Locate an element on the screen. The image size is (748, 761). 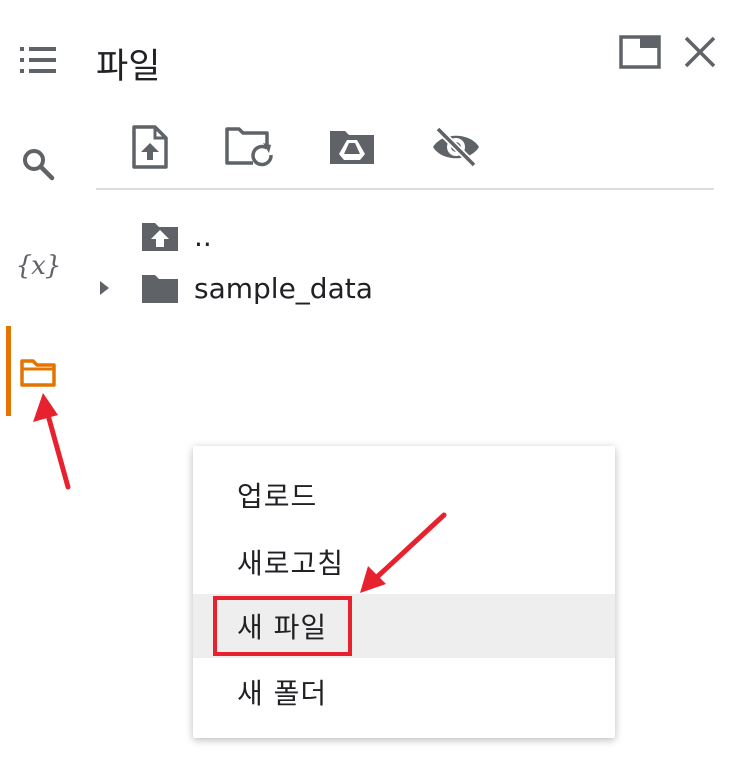
close-icon is located at coordinates (700, 52).